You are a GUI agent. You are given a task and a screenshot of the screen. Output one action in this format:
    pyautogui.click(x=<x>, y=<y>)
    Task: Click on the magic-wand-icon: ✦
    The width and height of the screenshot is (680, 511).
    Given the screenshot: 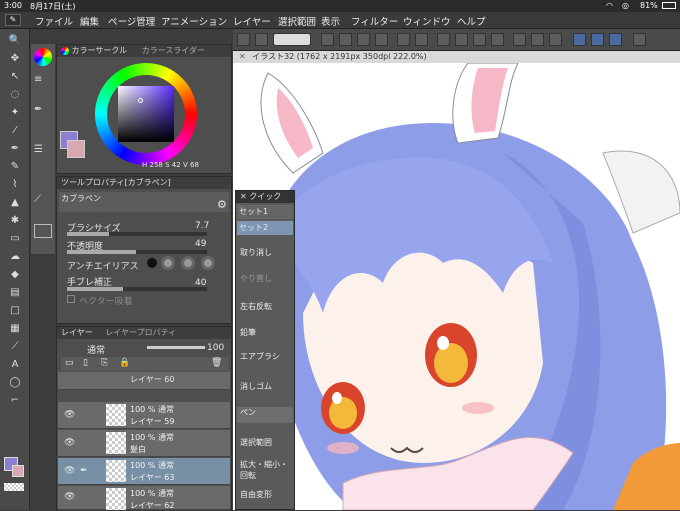 What is the action you would take?
    pyautogui.click(x=15, y=113)
    